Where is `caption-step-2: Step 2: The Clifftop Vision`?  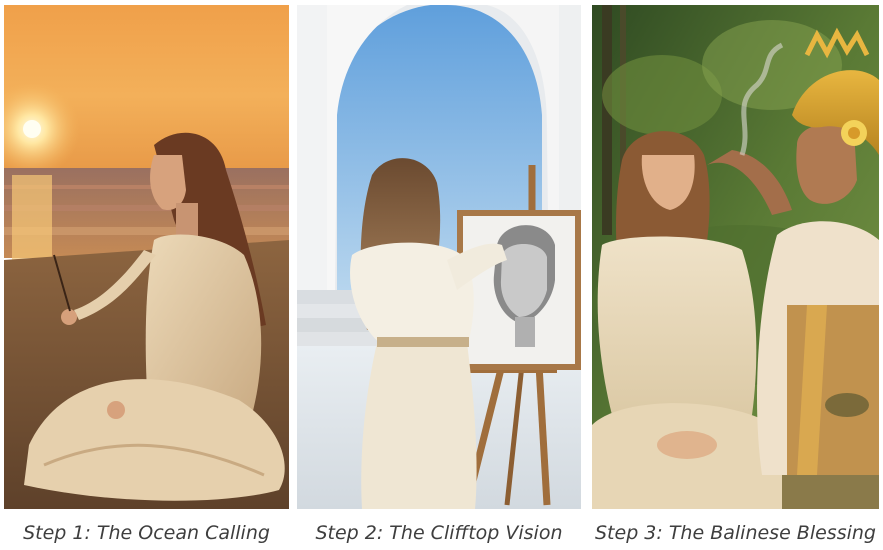
caption-step-2: Step 2: The Clifftop Vision is located at coordinates (439, 533).